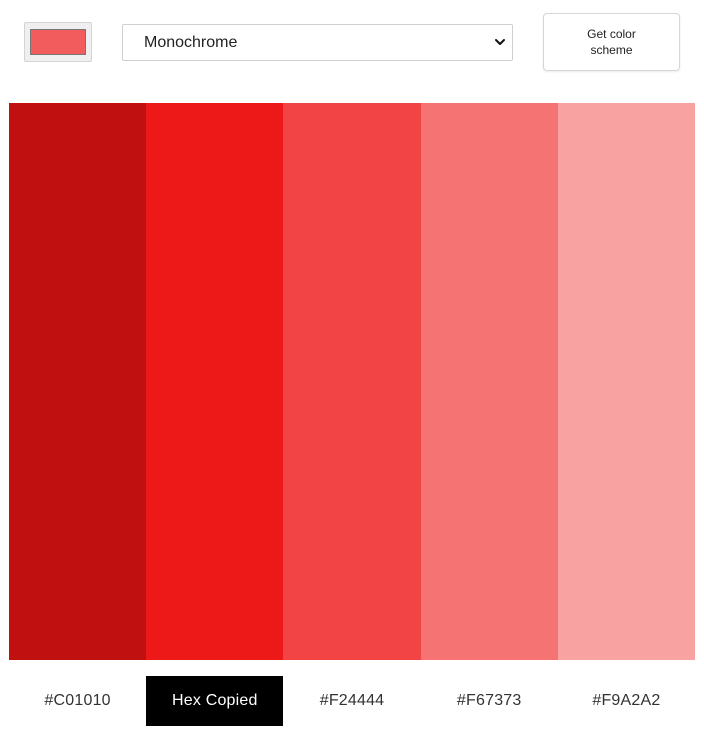 Image resolution: width=704 pixels, height=739 pixels. Describe the element at coordinates (500, 42) in the screenshot. I see `chevron-down-icon` at that location.